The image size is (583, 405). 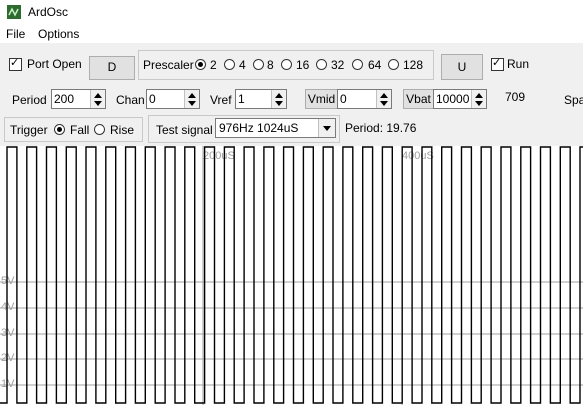 I want to click on test-signal-value: 976Hz 1024uS, so click(x=259, y=128).